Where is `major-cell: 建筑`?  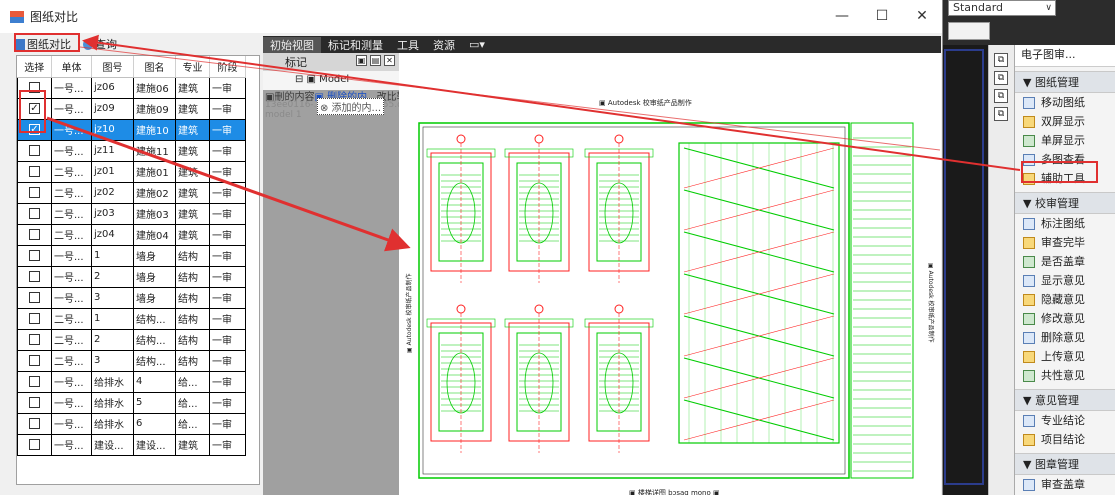 major-cell: 建筑 is located at coordinates (192, 234).